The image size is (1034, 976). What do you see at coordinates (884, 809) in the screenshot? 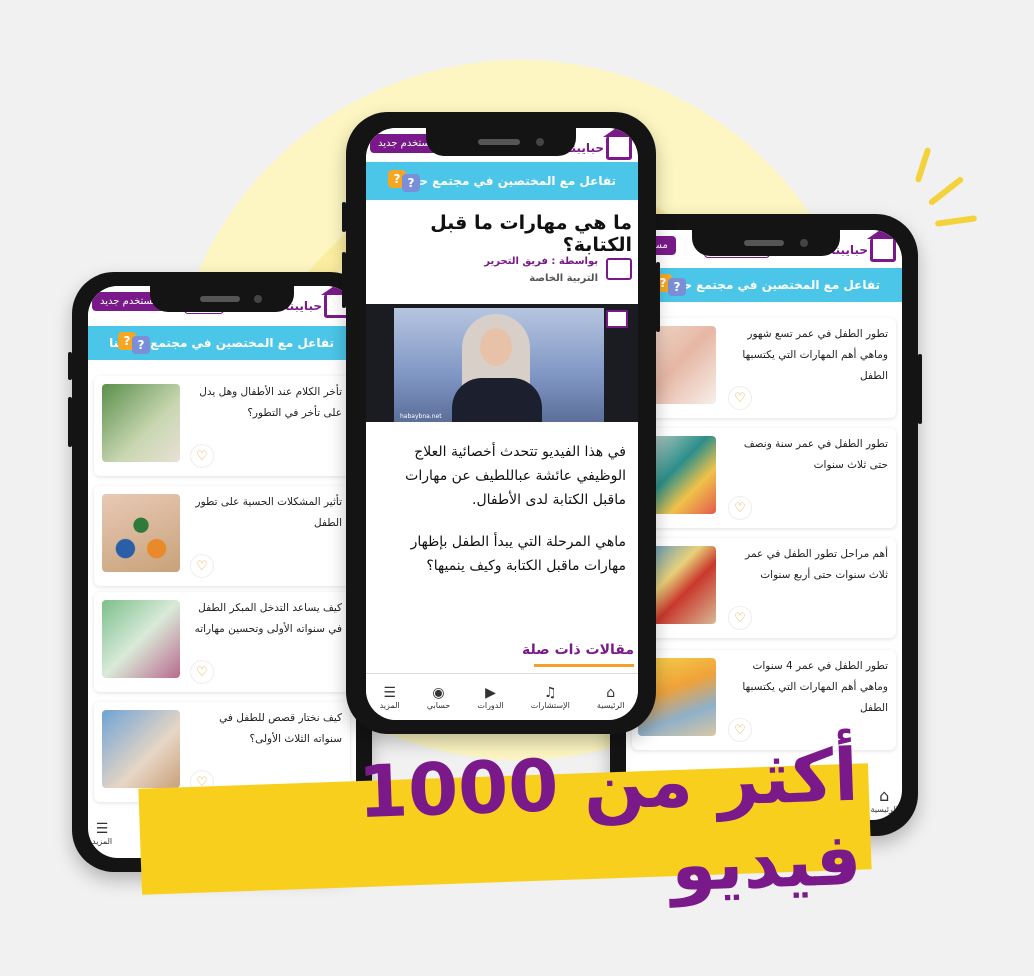
I see `nav-home-label: الرئيسية` at bounding box center [884, 809].